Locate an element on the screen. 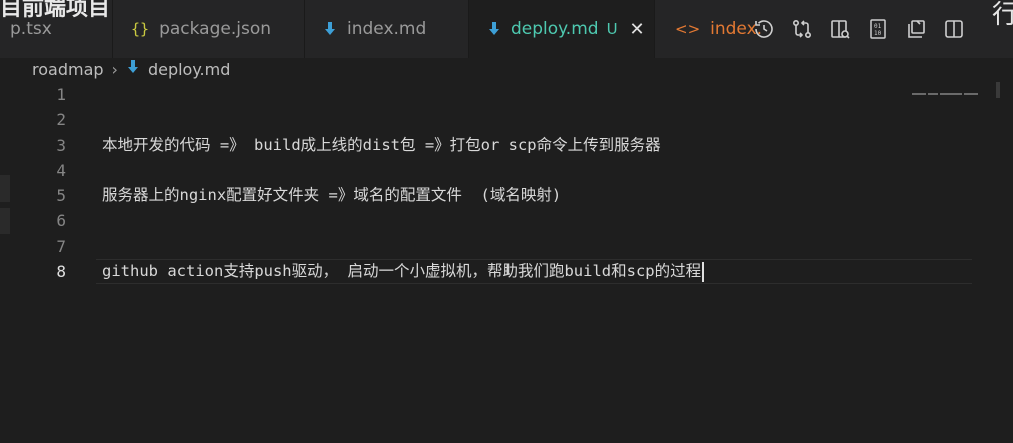 The width and height of the screenshot is (1013, 443). line-number: 4 is located at coordinates (61, 170).